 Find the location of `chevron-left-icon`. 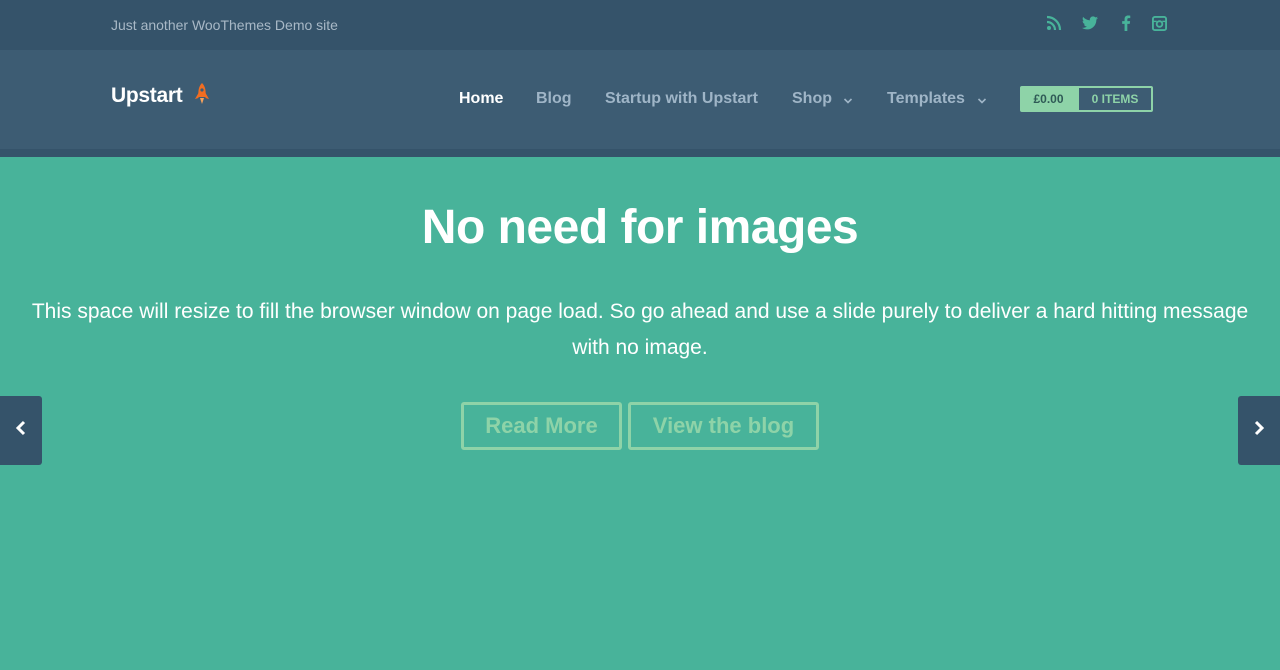

chevron-left-icon is located at coordinates (21, 430).